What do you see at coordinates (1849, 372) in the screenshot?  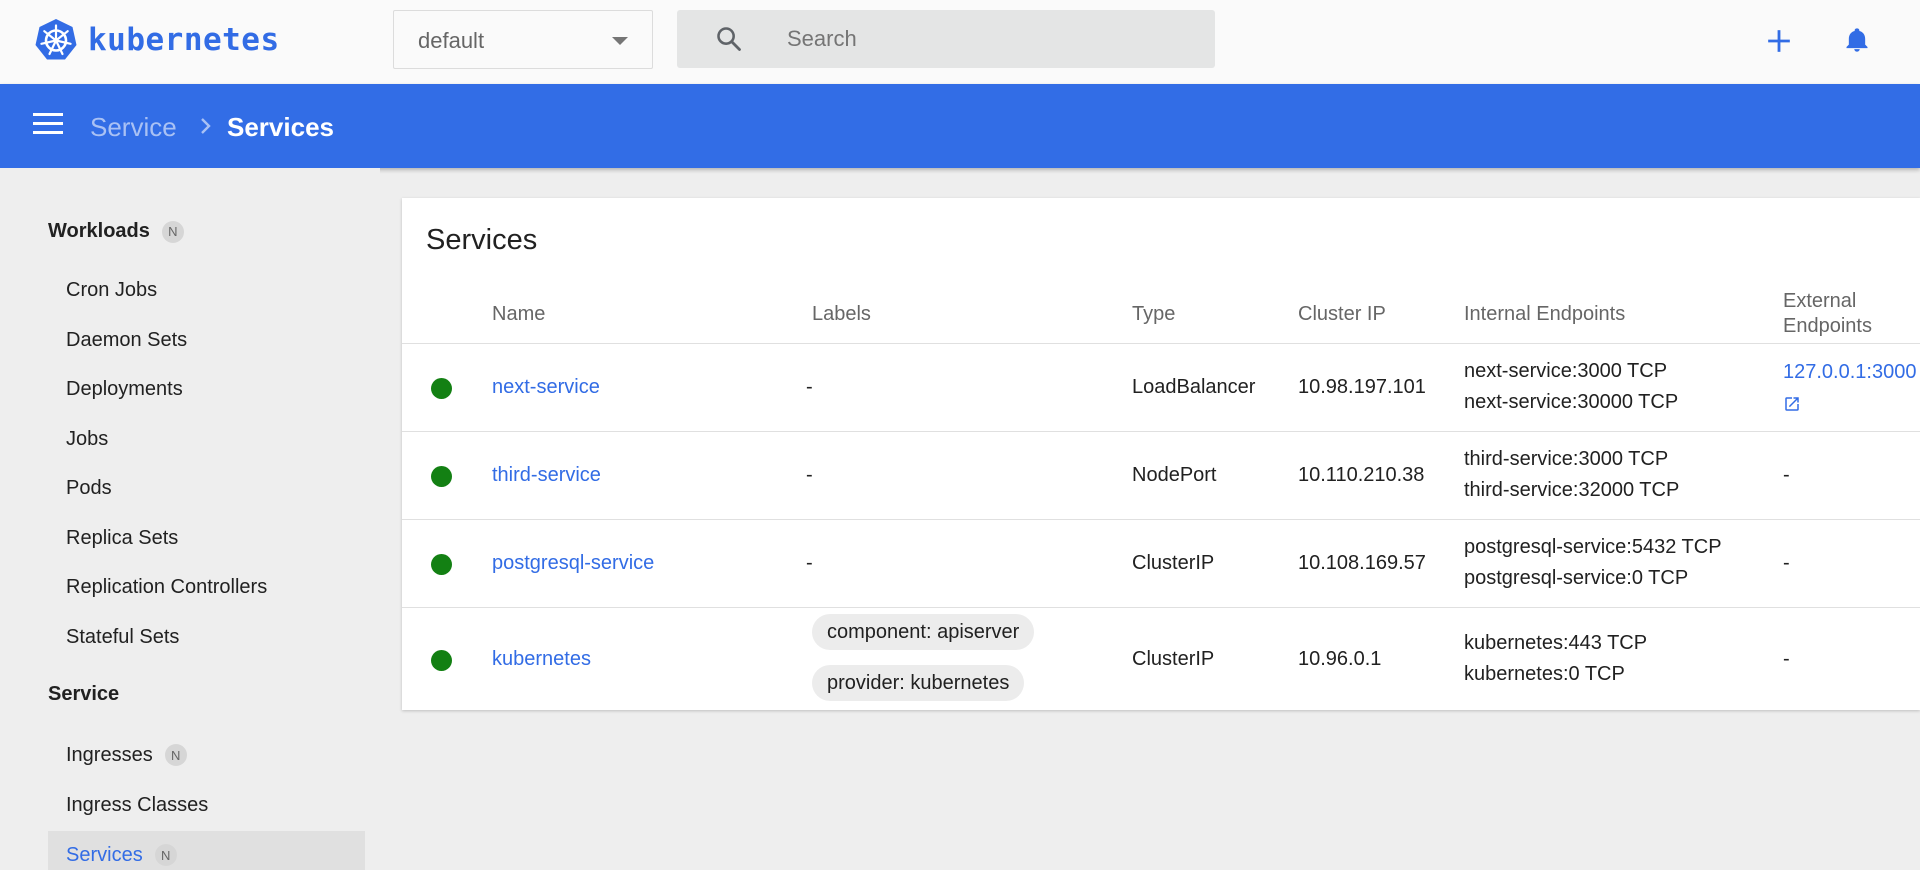 I see `external-endpoint-link: 127.0.0.1:3000` at bounding box center [1849, 372].